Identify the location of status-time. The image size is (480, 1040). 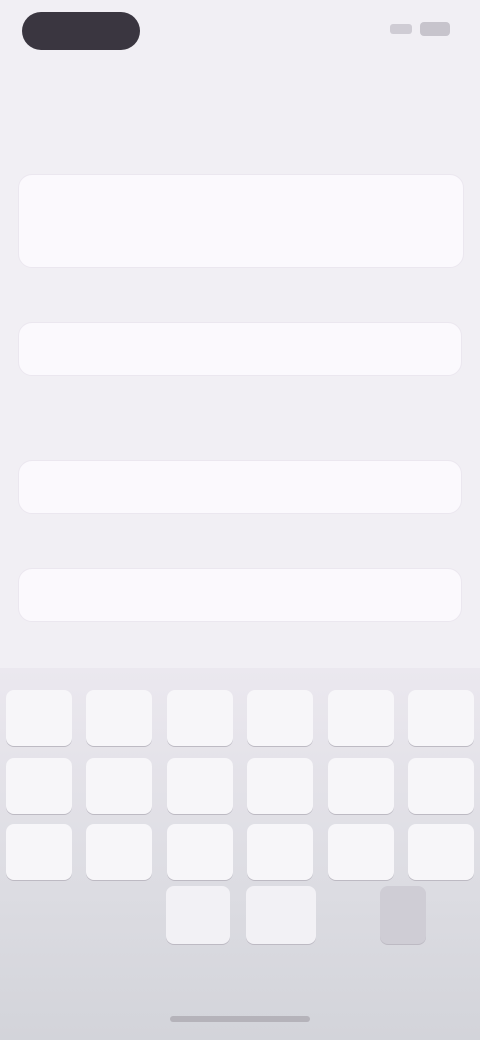
(81, 31).